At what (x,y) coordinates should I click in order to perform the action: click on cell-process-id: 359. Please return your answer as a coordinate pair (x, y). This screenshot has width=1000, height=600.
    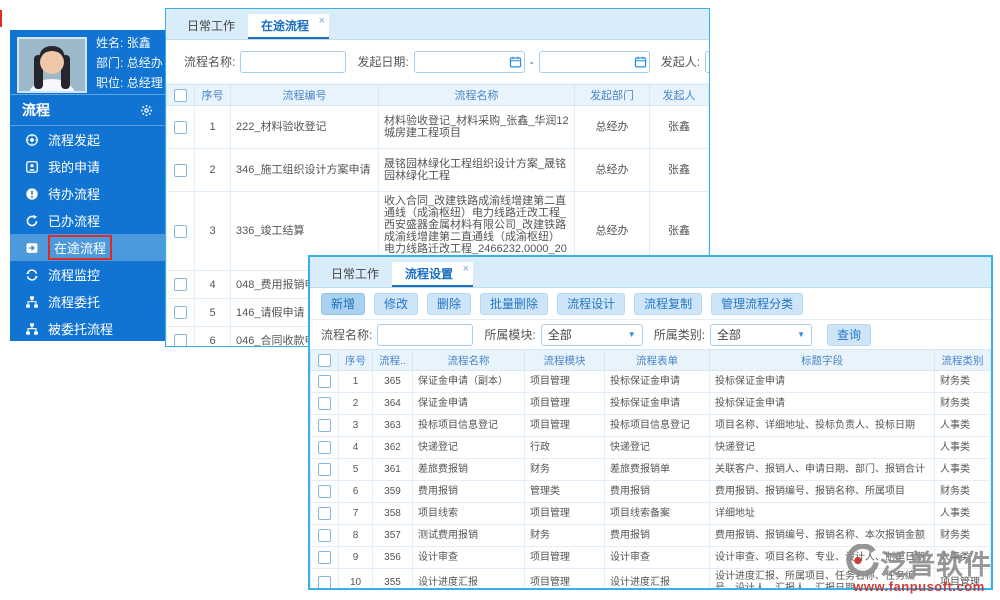
    Looking at the image, I should click on (392, 491).